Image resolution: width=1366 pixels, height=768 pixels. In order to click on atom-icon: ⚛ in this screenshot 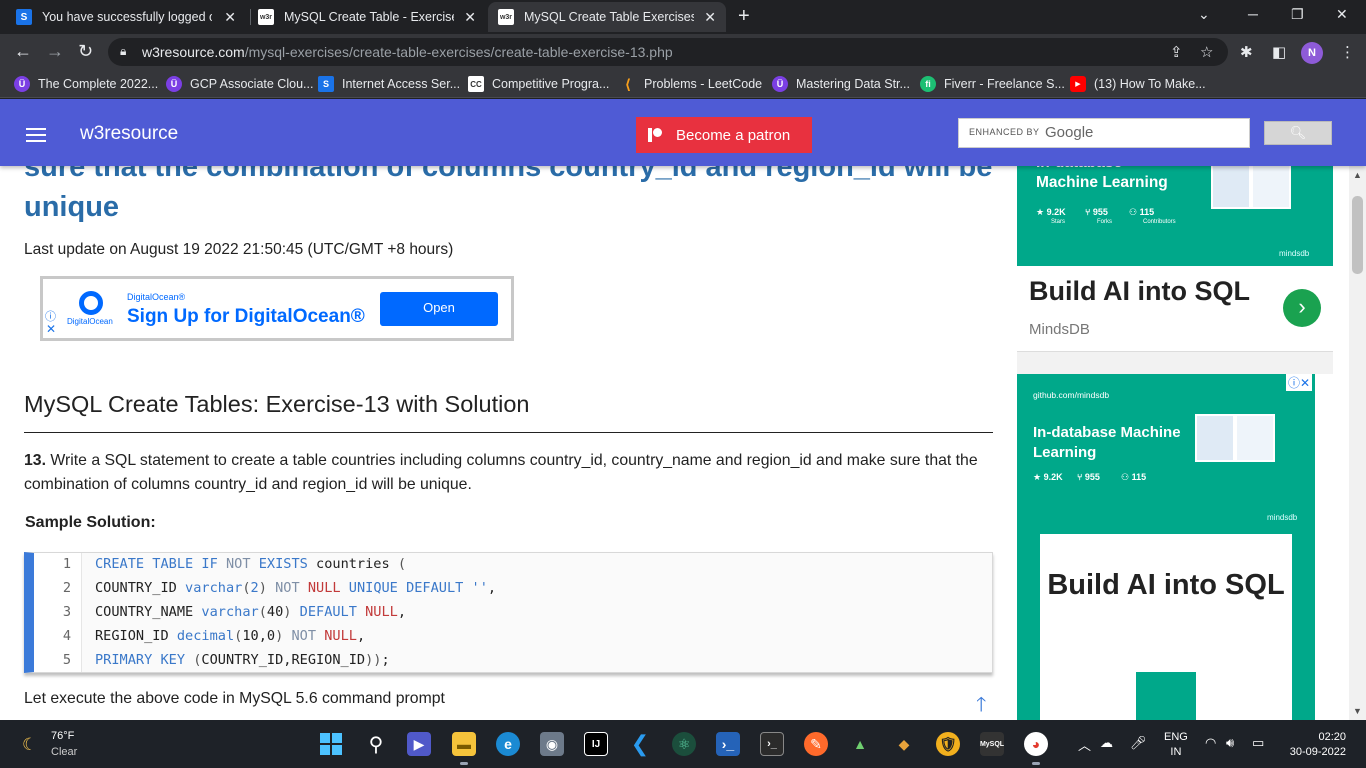, I will do `click(684, 744)`.